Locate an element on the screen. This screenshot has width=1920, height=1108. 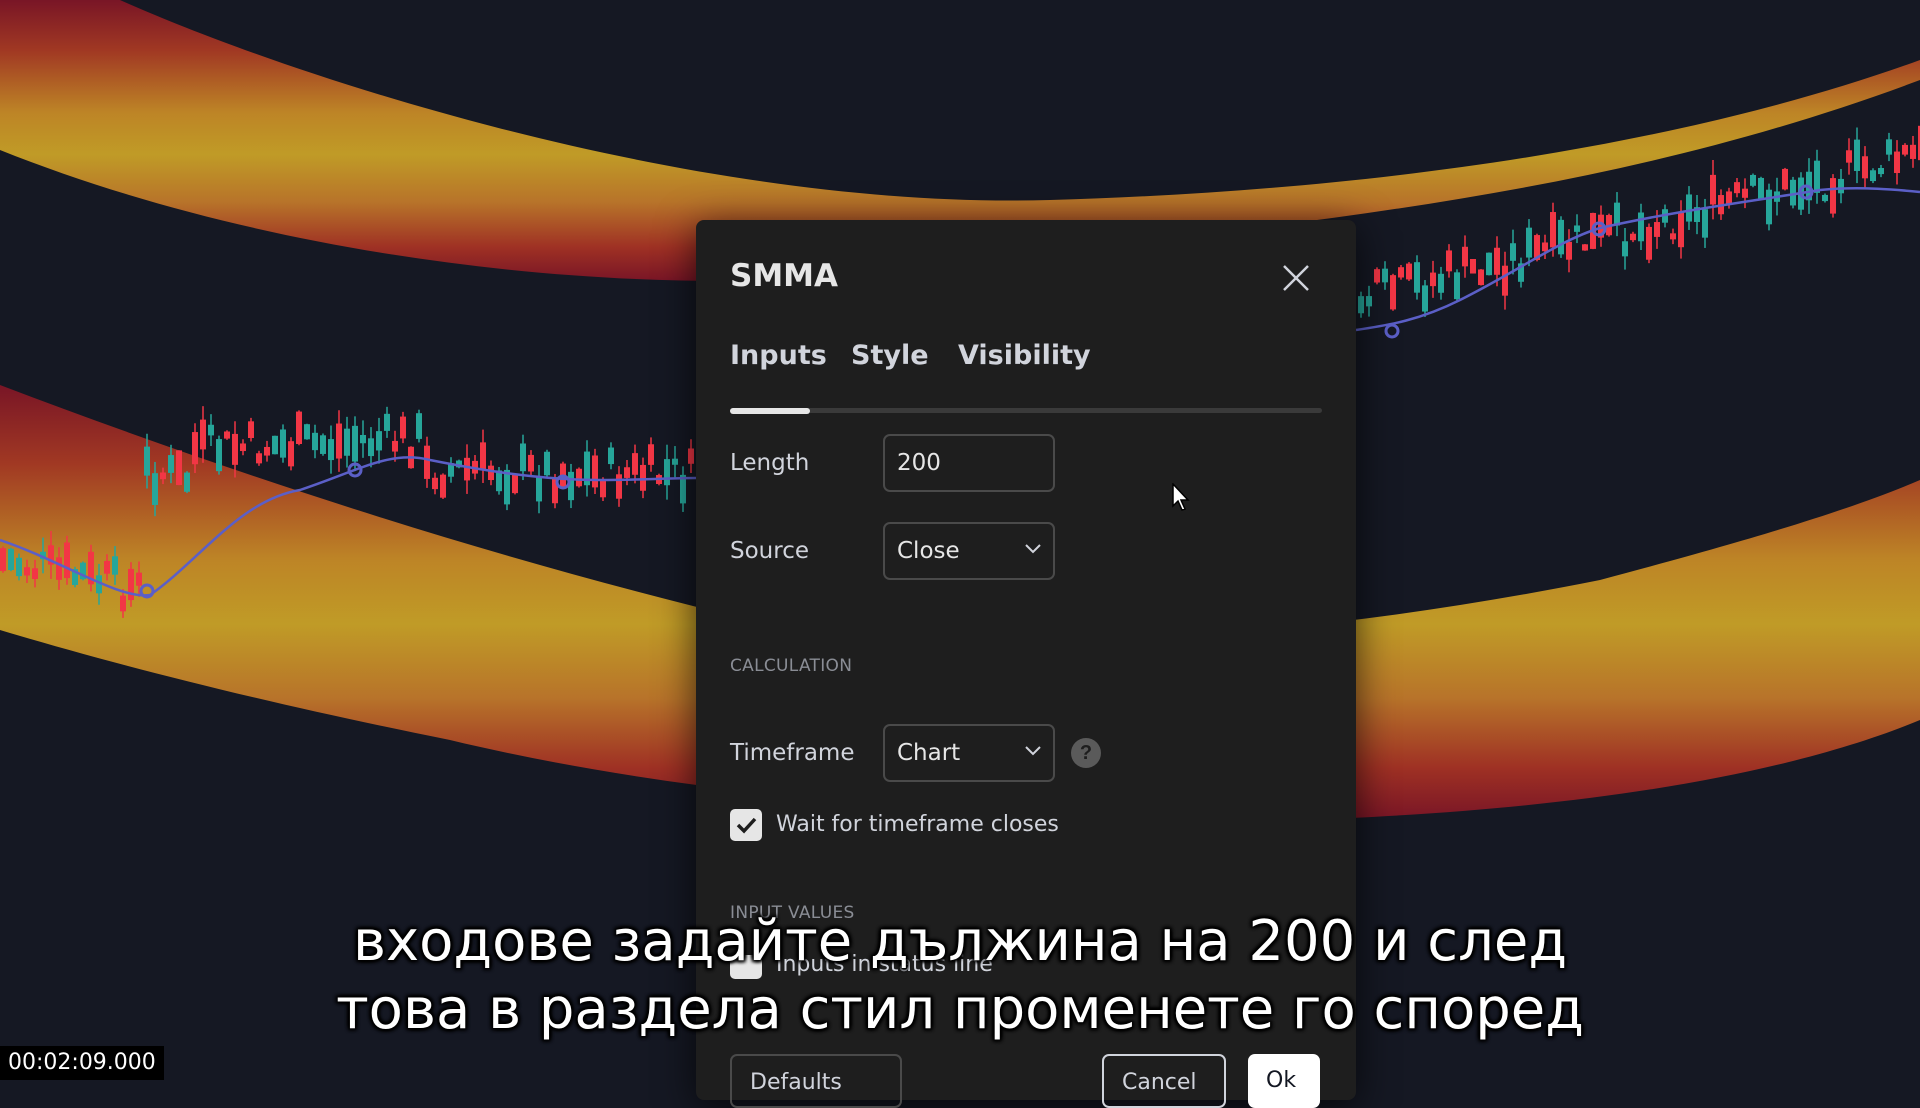
timeframe-select: Chart is located at coordinates (969, 753).